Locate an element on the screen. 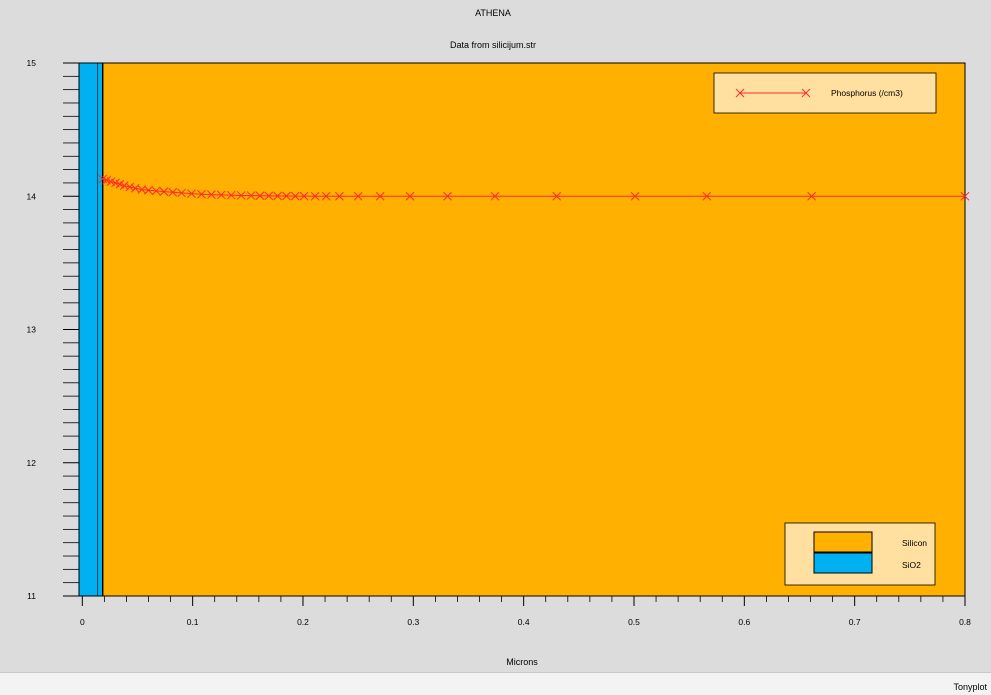 This screenshot has width=991, height=695. region-sio2 is located at coordinates (91, 329).